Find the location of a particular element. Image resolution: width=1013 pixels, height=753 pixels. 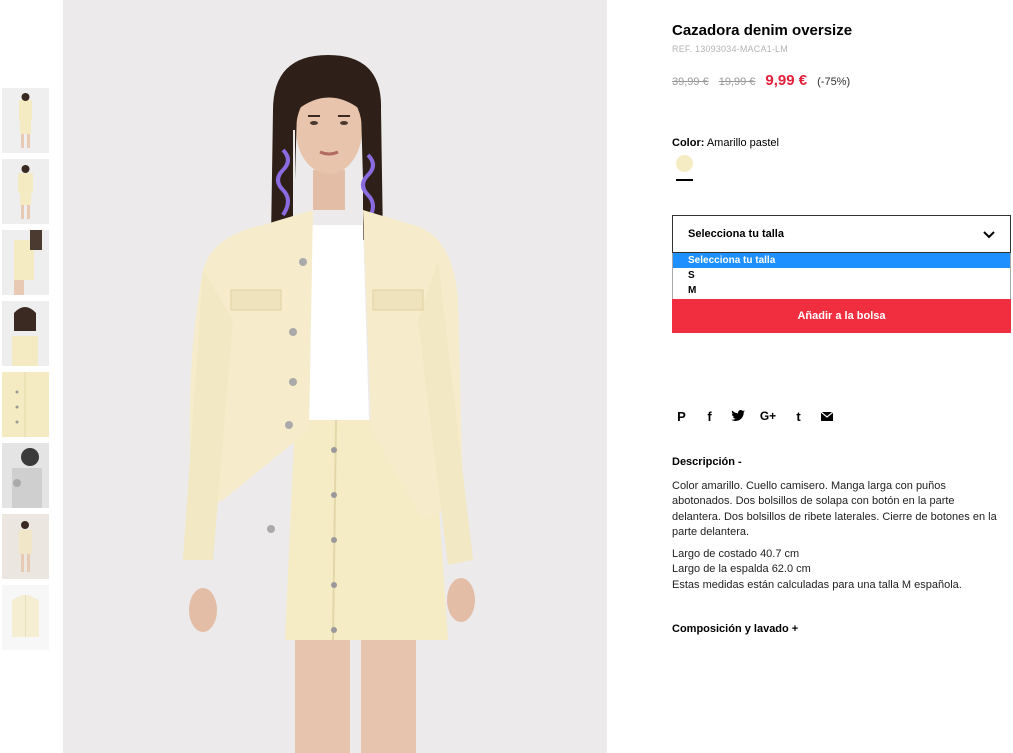

tumblr-icon: t is located at coordinates (798, 416).